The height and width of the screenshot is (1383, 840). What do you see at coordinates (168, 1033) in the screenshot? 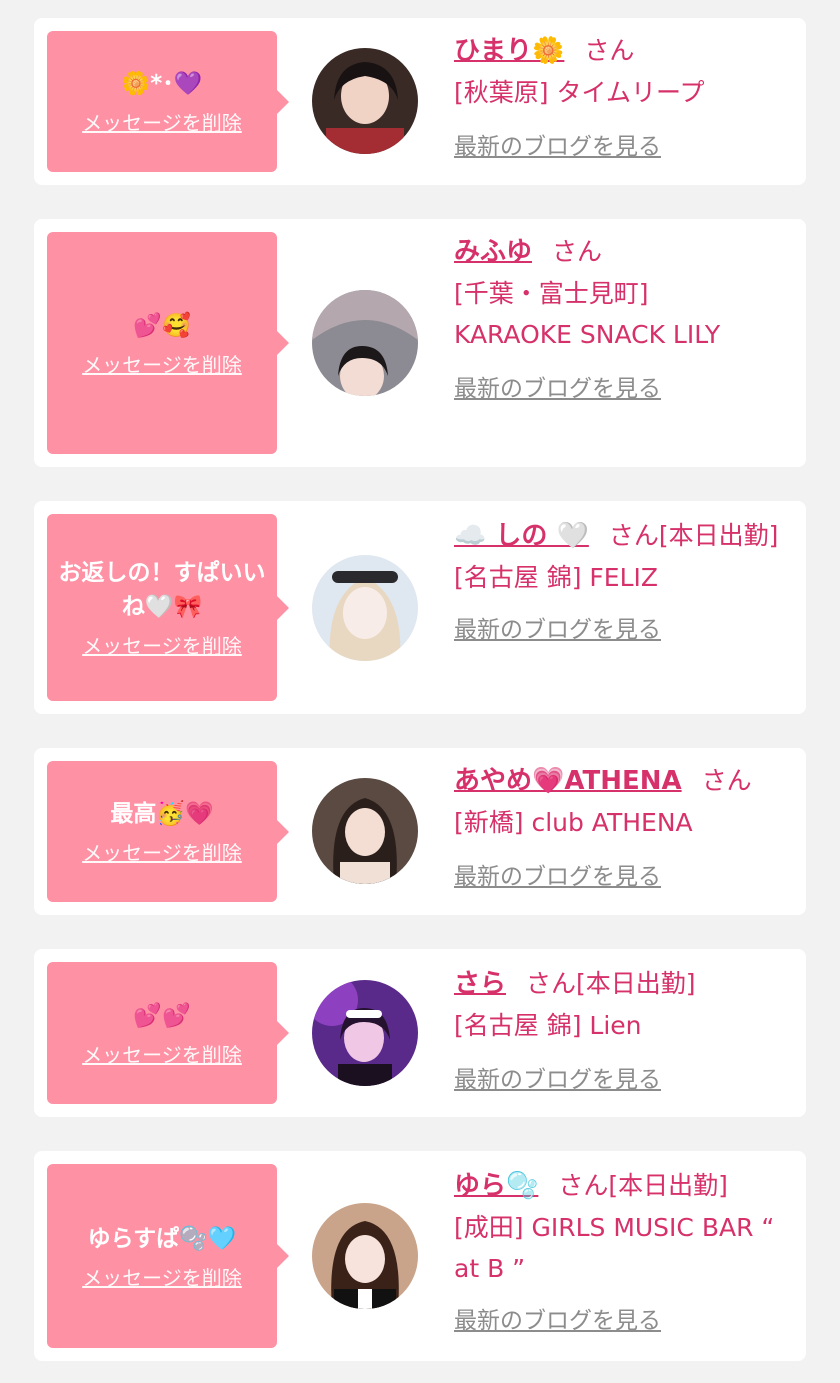
I see `message-bubble: 💕💕 メッセージを削除` at bounding box center [168, 1033].